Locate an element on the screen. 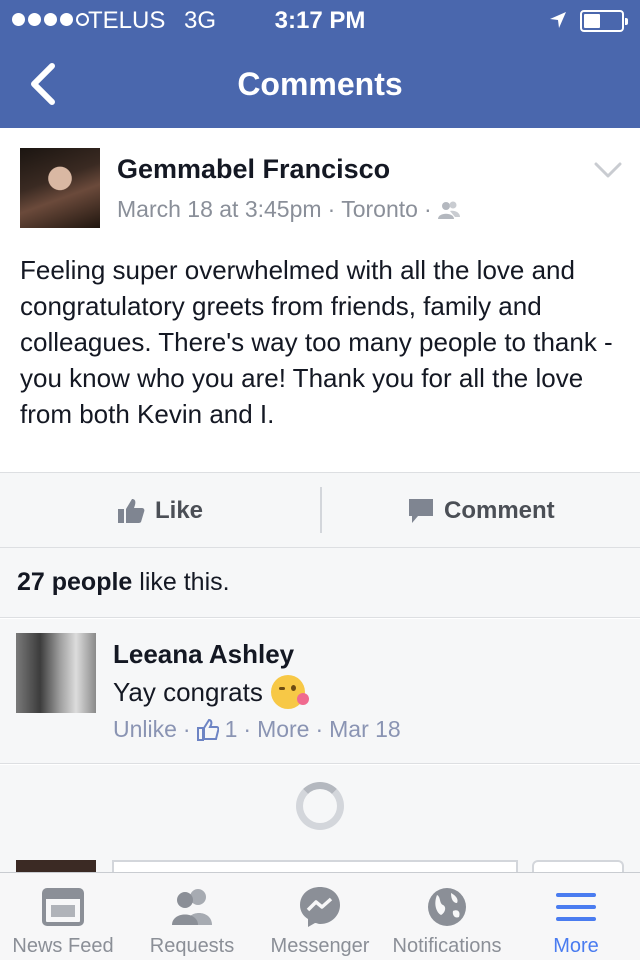 This screenshot has height=960, width=640. like-button: Like is located at coordinates (160, 511).